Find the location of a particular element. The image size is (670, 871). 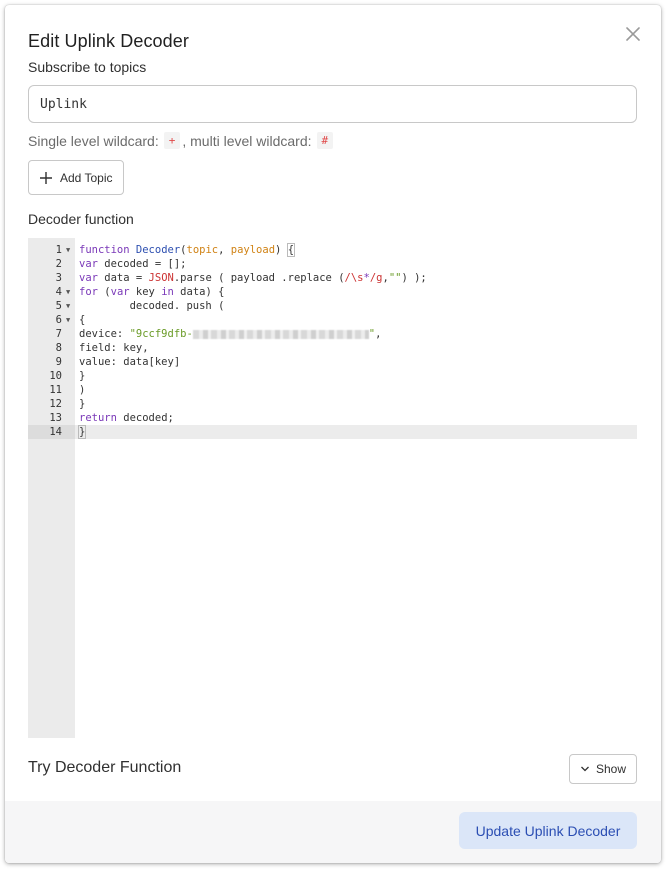

code-token: decoded. push ( is located at coordinates (152, 306).